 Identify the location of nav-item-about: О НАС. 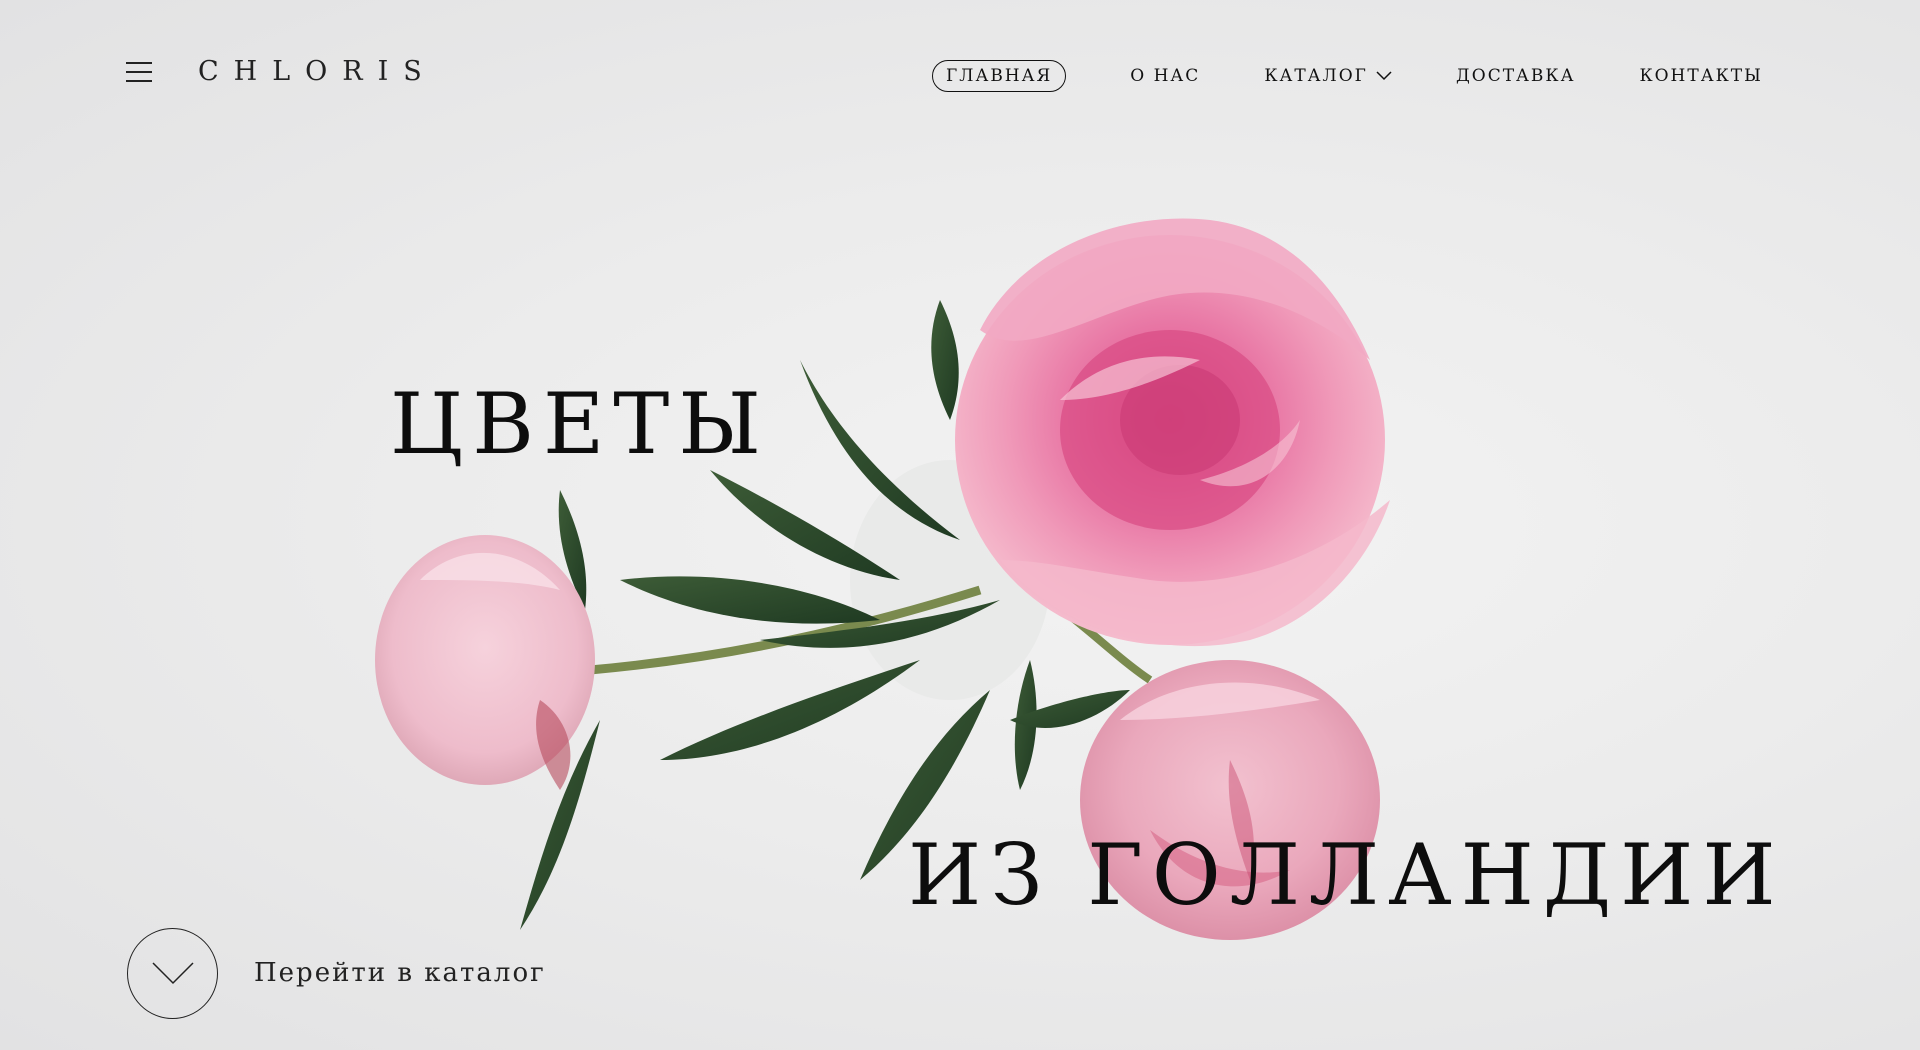
(1165, 76).